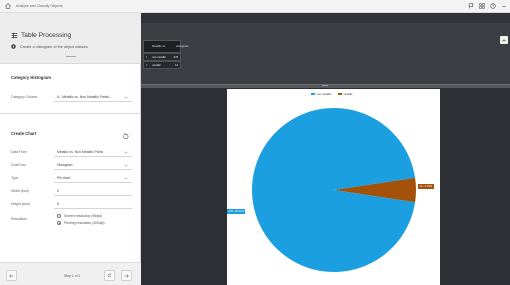 Image resolution: width=510 pixels, height=285 pixels. I want to click on refresh-icon, so click(109, 275).